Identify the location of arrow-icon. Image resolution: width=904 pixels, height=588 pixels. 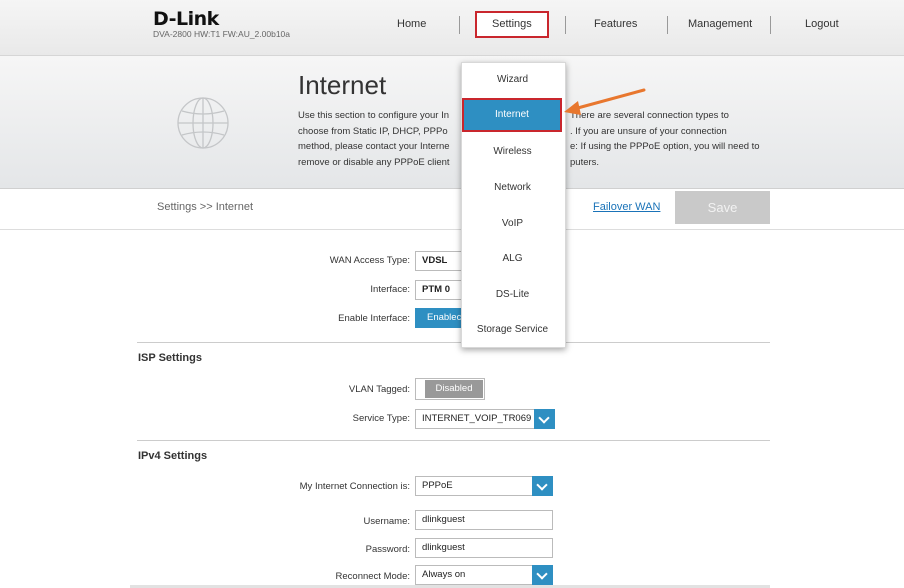
(605, 101).